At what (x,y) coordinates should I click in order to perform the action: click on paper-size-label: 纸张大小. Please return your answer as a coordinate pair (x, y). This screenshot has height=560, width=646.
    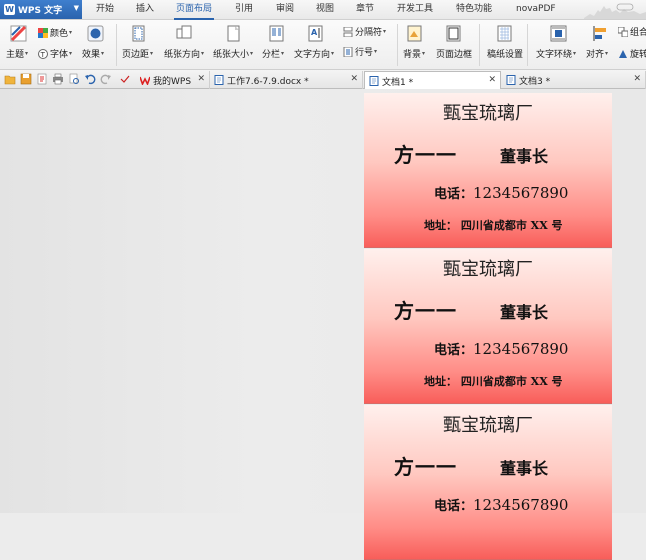
    Looking at the image, I should click on (231, 55).